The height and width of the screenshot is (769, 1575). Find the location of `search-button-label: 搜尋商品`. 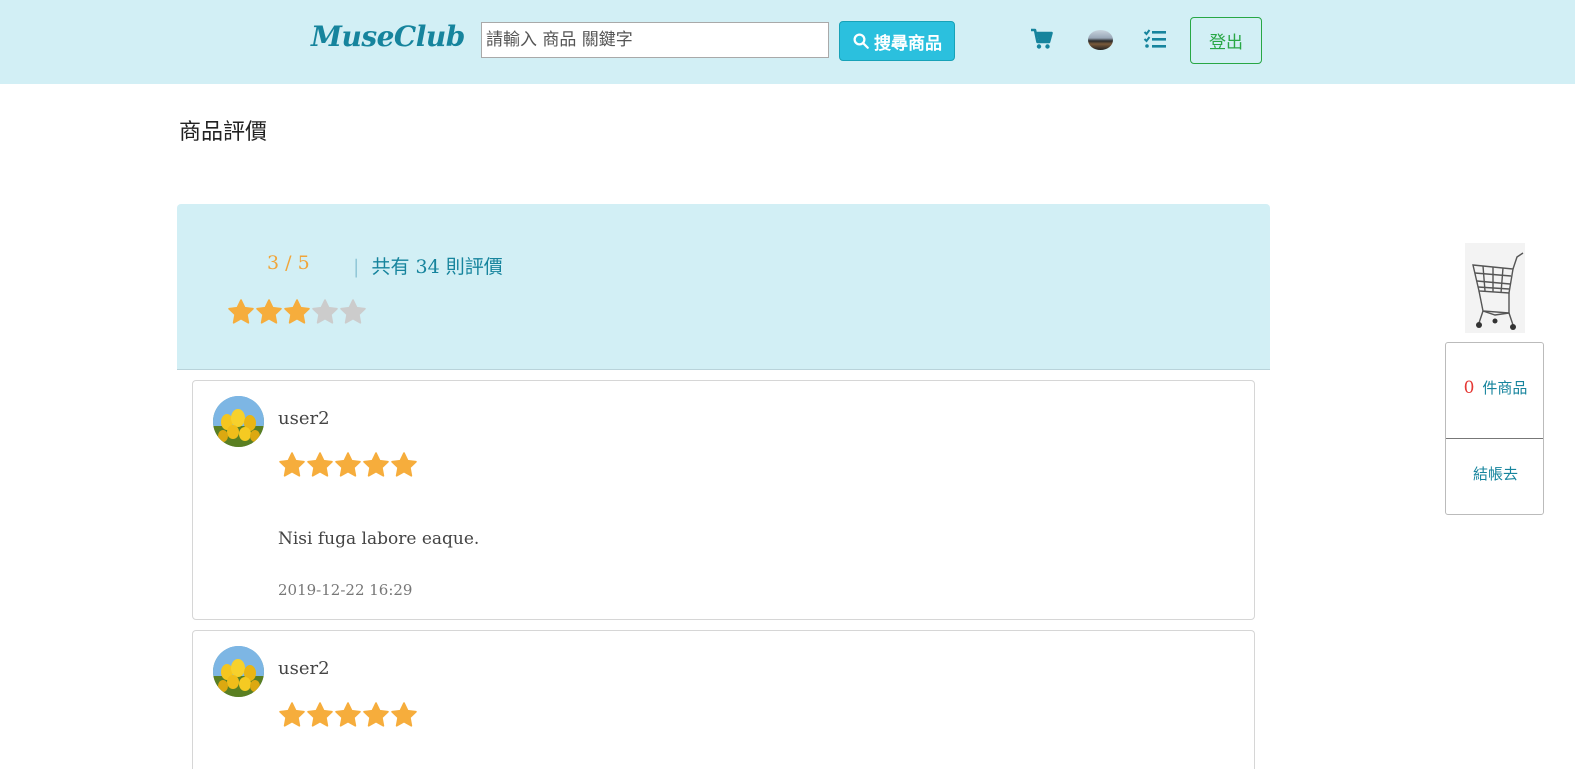

search-button-label: 搜尋商品 is located at coordinates (908, 43).